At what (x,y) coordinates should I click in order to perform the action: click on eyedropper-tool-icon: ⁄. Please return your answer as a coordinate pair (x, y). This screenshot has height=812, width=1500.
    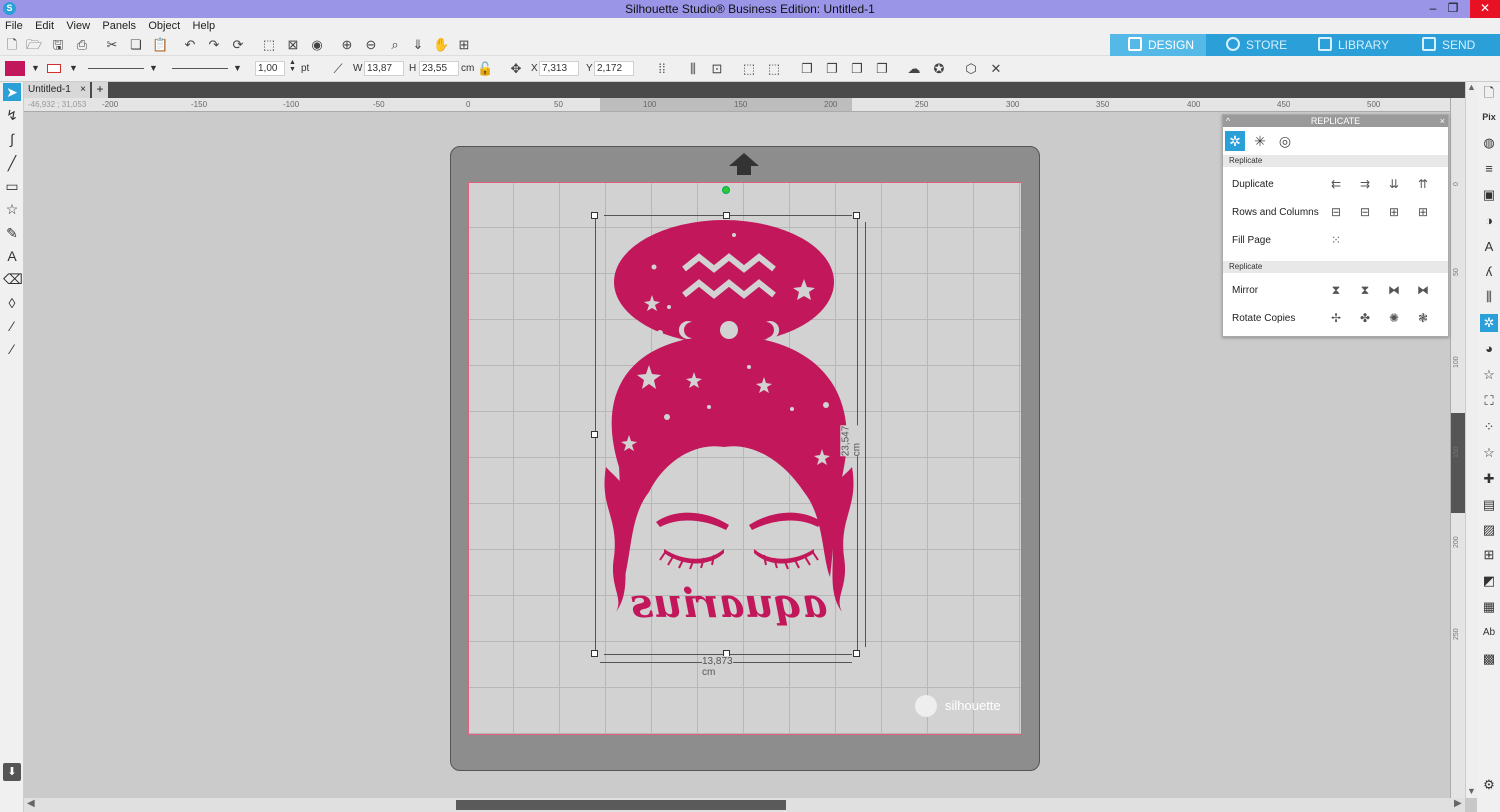
    Looking at the image, I should click on (12, 326).